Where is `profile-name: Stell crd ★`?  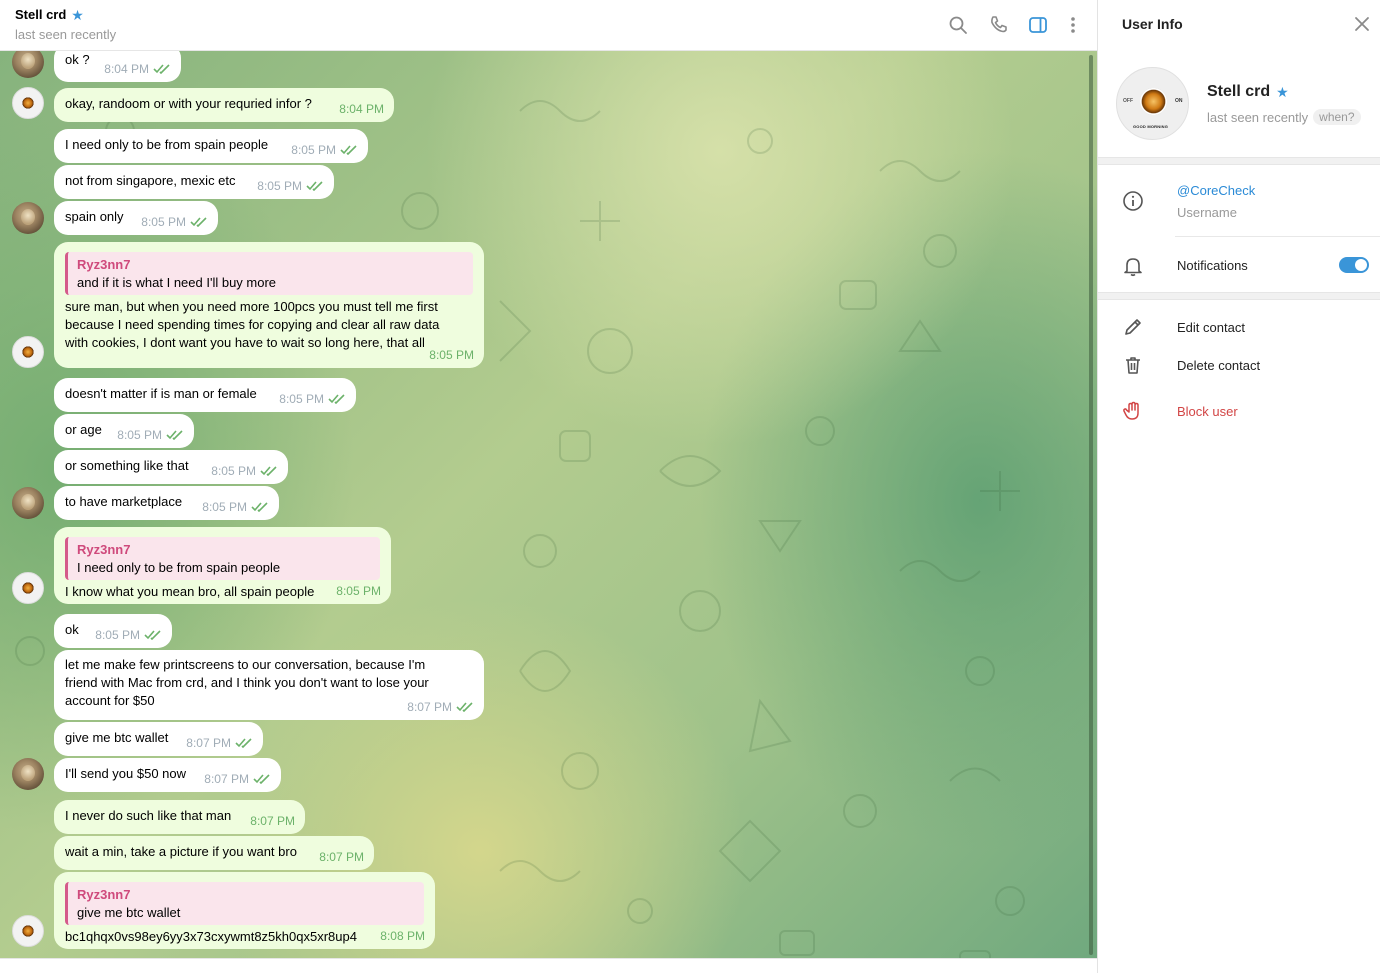 profile-name: Stell crd ★ is located at coordinates (1248, 92).